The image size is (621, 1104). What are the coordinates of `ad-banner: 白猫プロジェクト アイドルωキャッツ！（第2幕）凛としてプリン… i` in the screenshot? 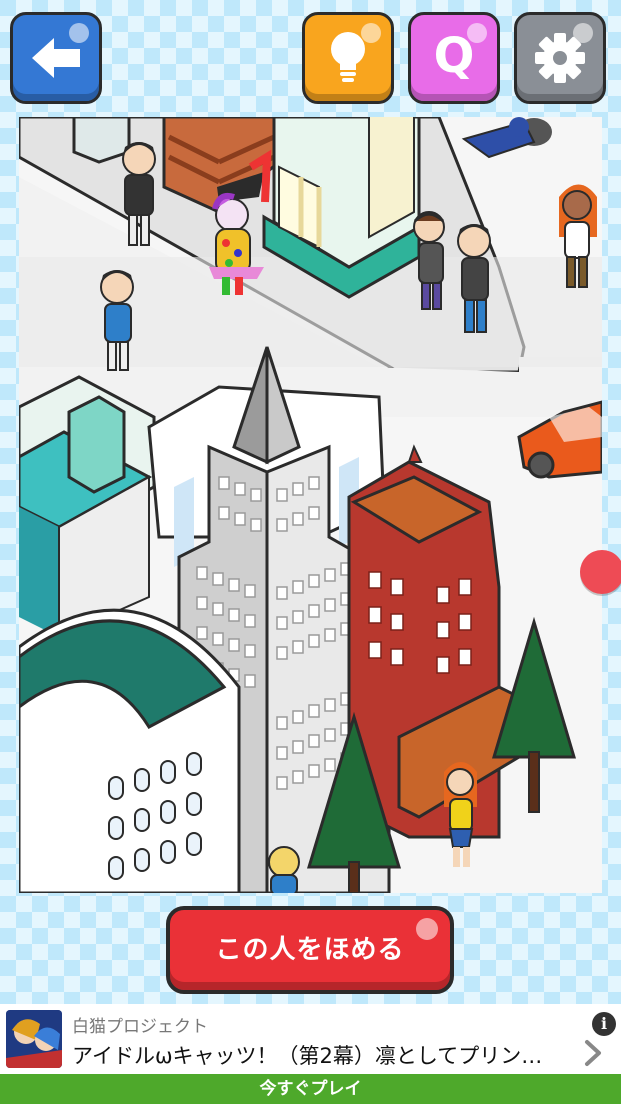 It's located at (310, 1039).